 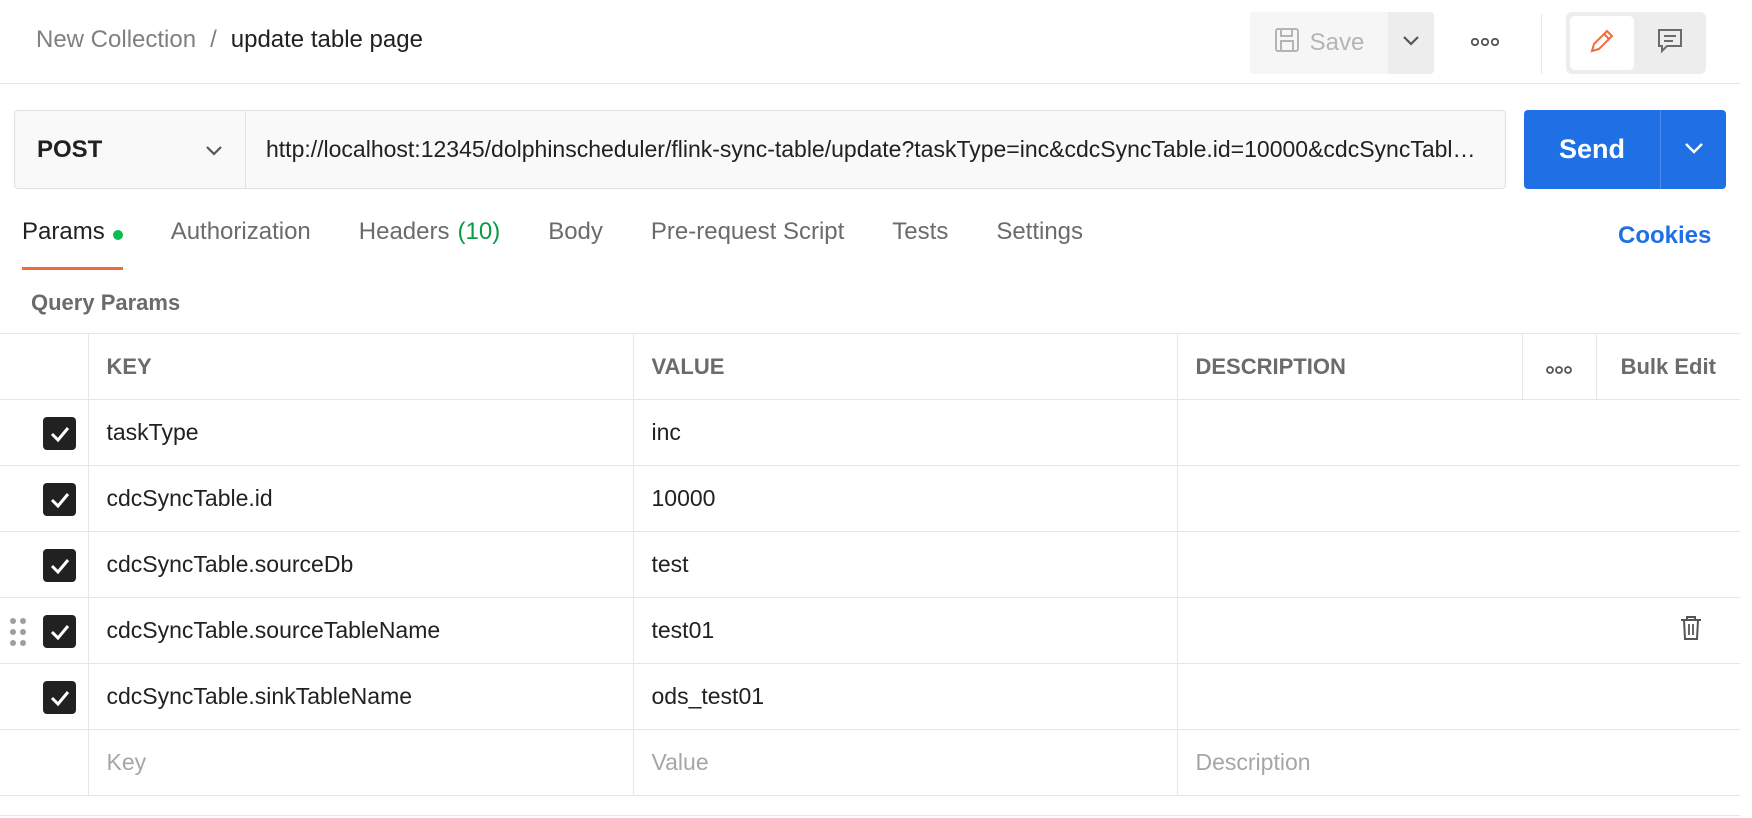 I want to click on param-key: cdcSyncTable.sourceTableName, so click(x=360, y=630).